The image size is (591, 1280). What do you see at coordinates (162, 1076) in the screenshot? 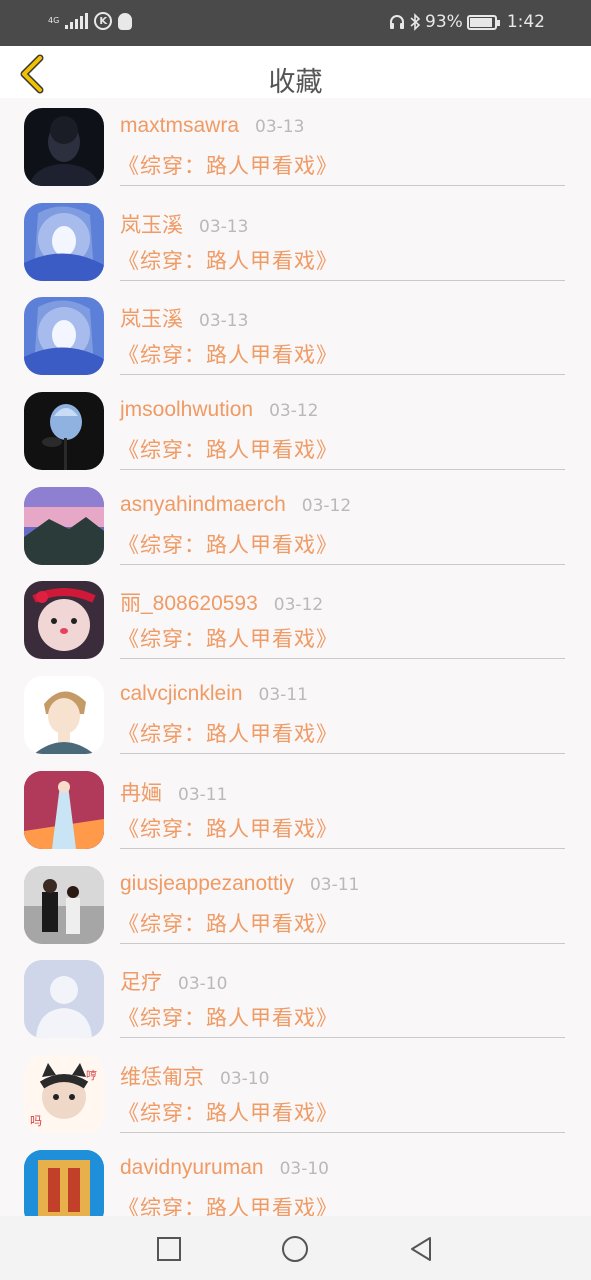
I see `user-name: 维恁匍京` at bounding box center [162, 1076].